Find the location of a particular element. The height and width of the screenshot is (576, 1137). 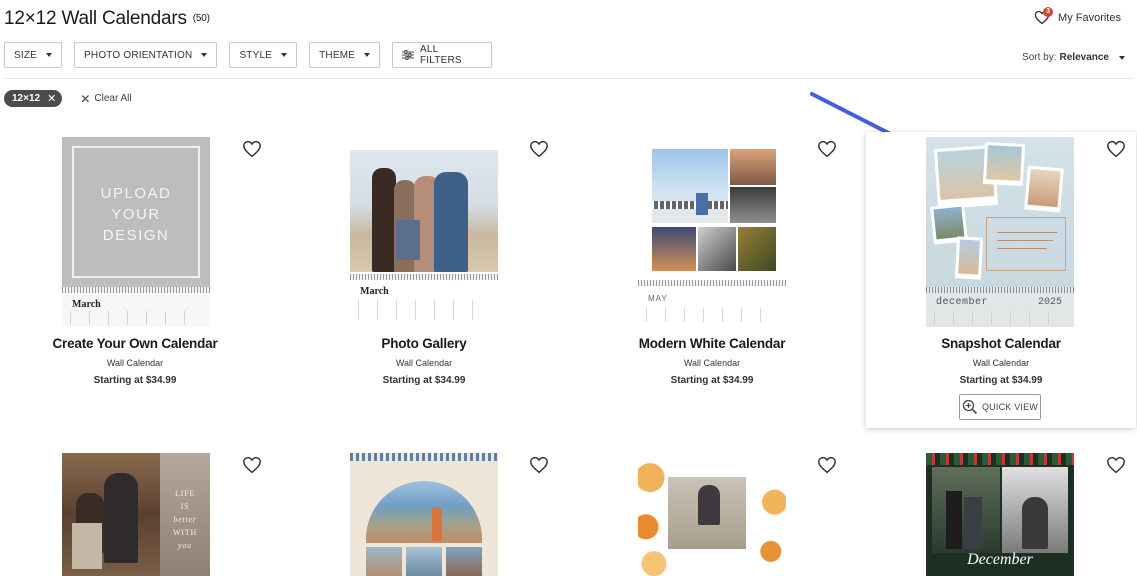

product-thumbnail: december 2025 is located at coordinates (1000, 232).